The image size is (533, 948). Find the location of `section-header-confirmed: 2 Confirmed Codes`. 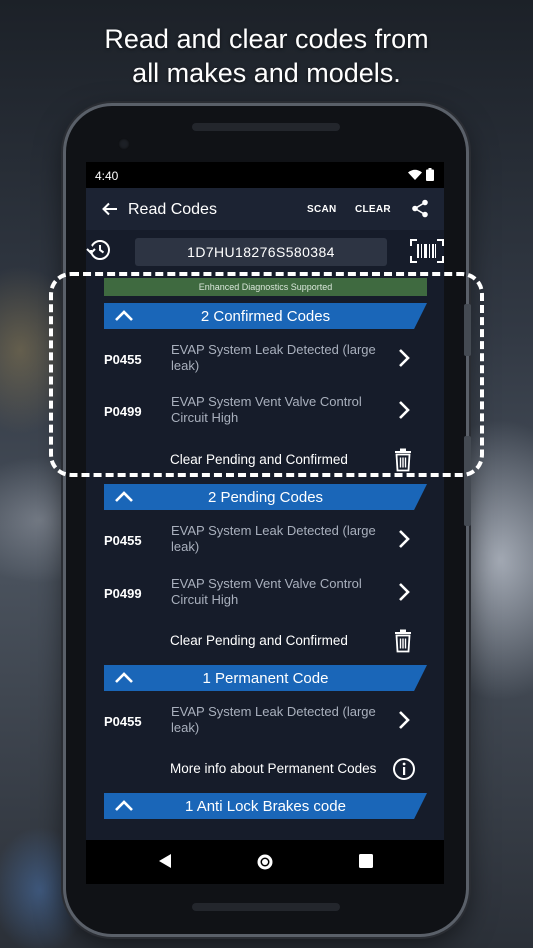

section-header-confirmed: 2 Confirmed Codes is located at coordinates (265, 316).